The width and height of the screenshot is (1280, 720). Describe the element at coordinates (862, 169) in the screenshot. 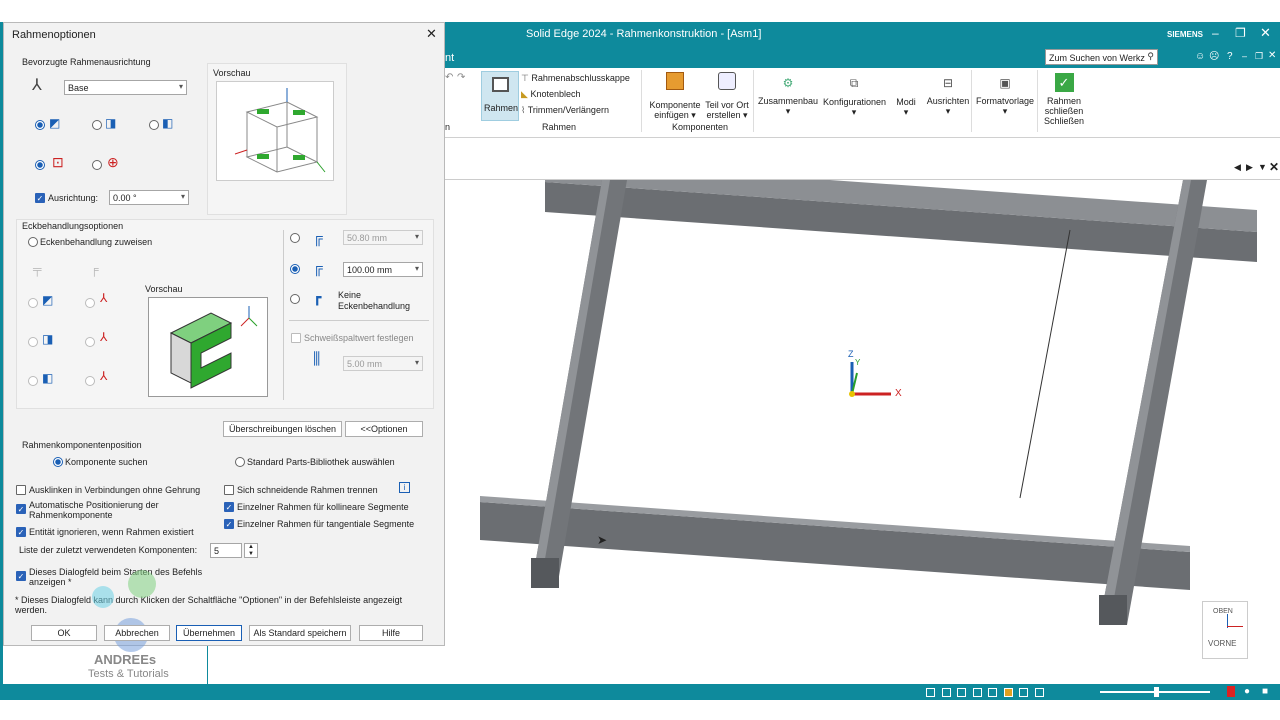

I see `command-bar: ◀ ▶ ▼ ✕` at that location.